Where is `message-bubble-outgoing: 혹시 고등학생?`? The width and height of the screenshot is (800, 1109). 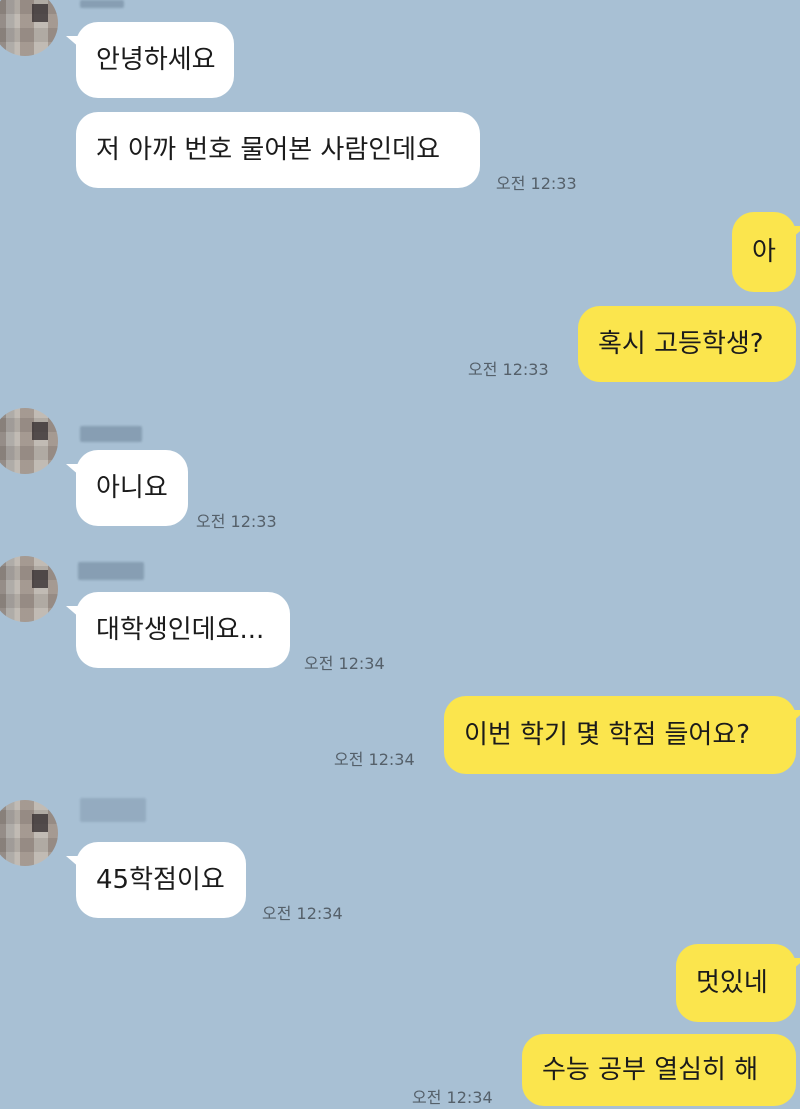
message-bubble-outgoing: 혹시 고등학생? is located at coordinates (687, 344).